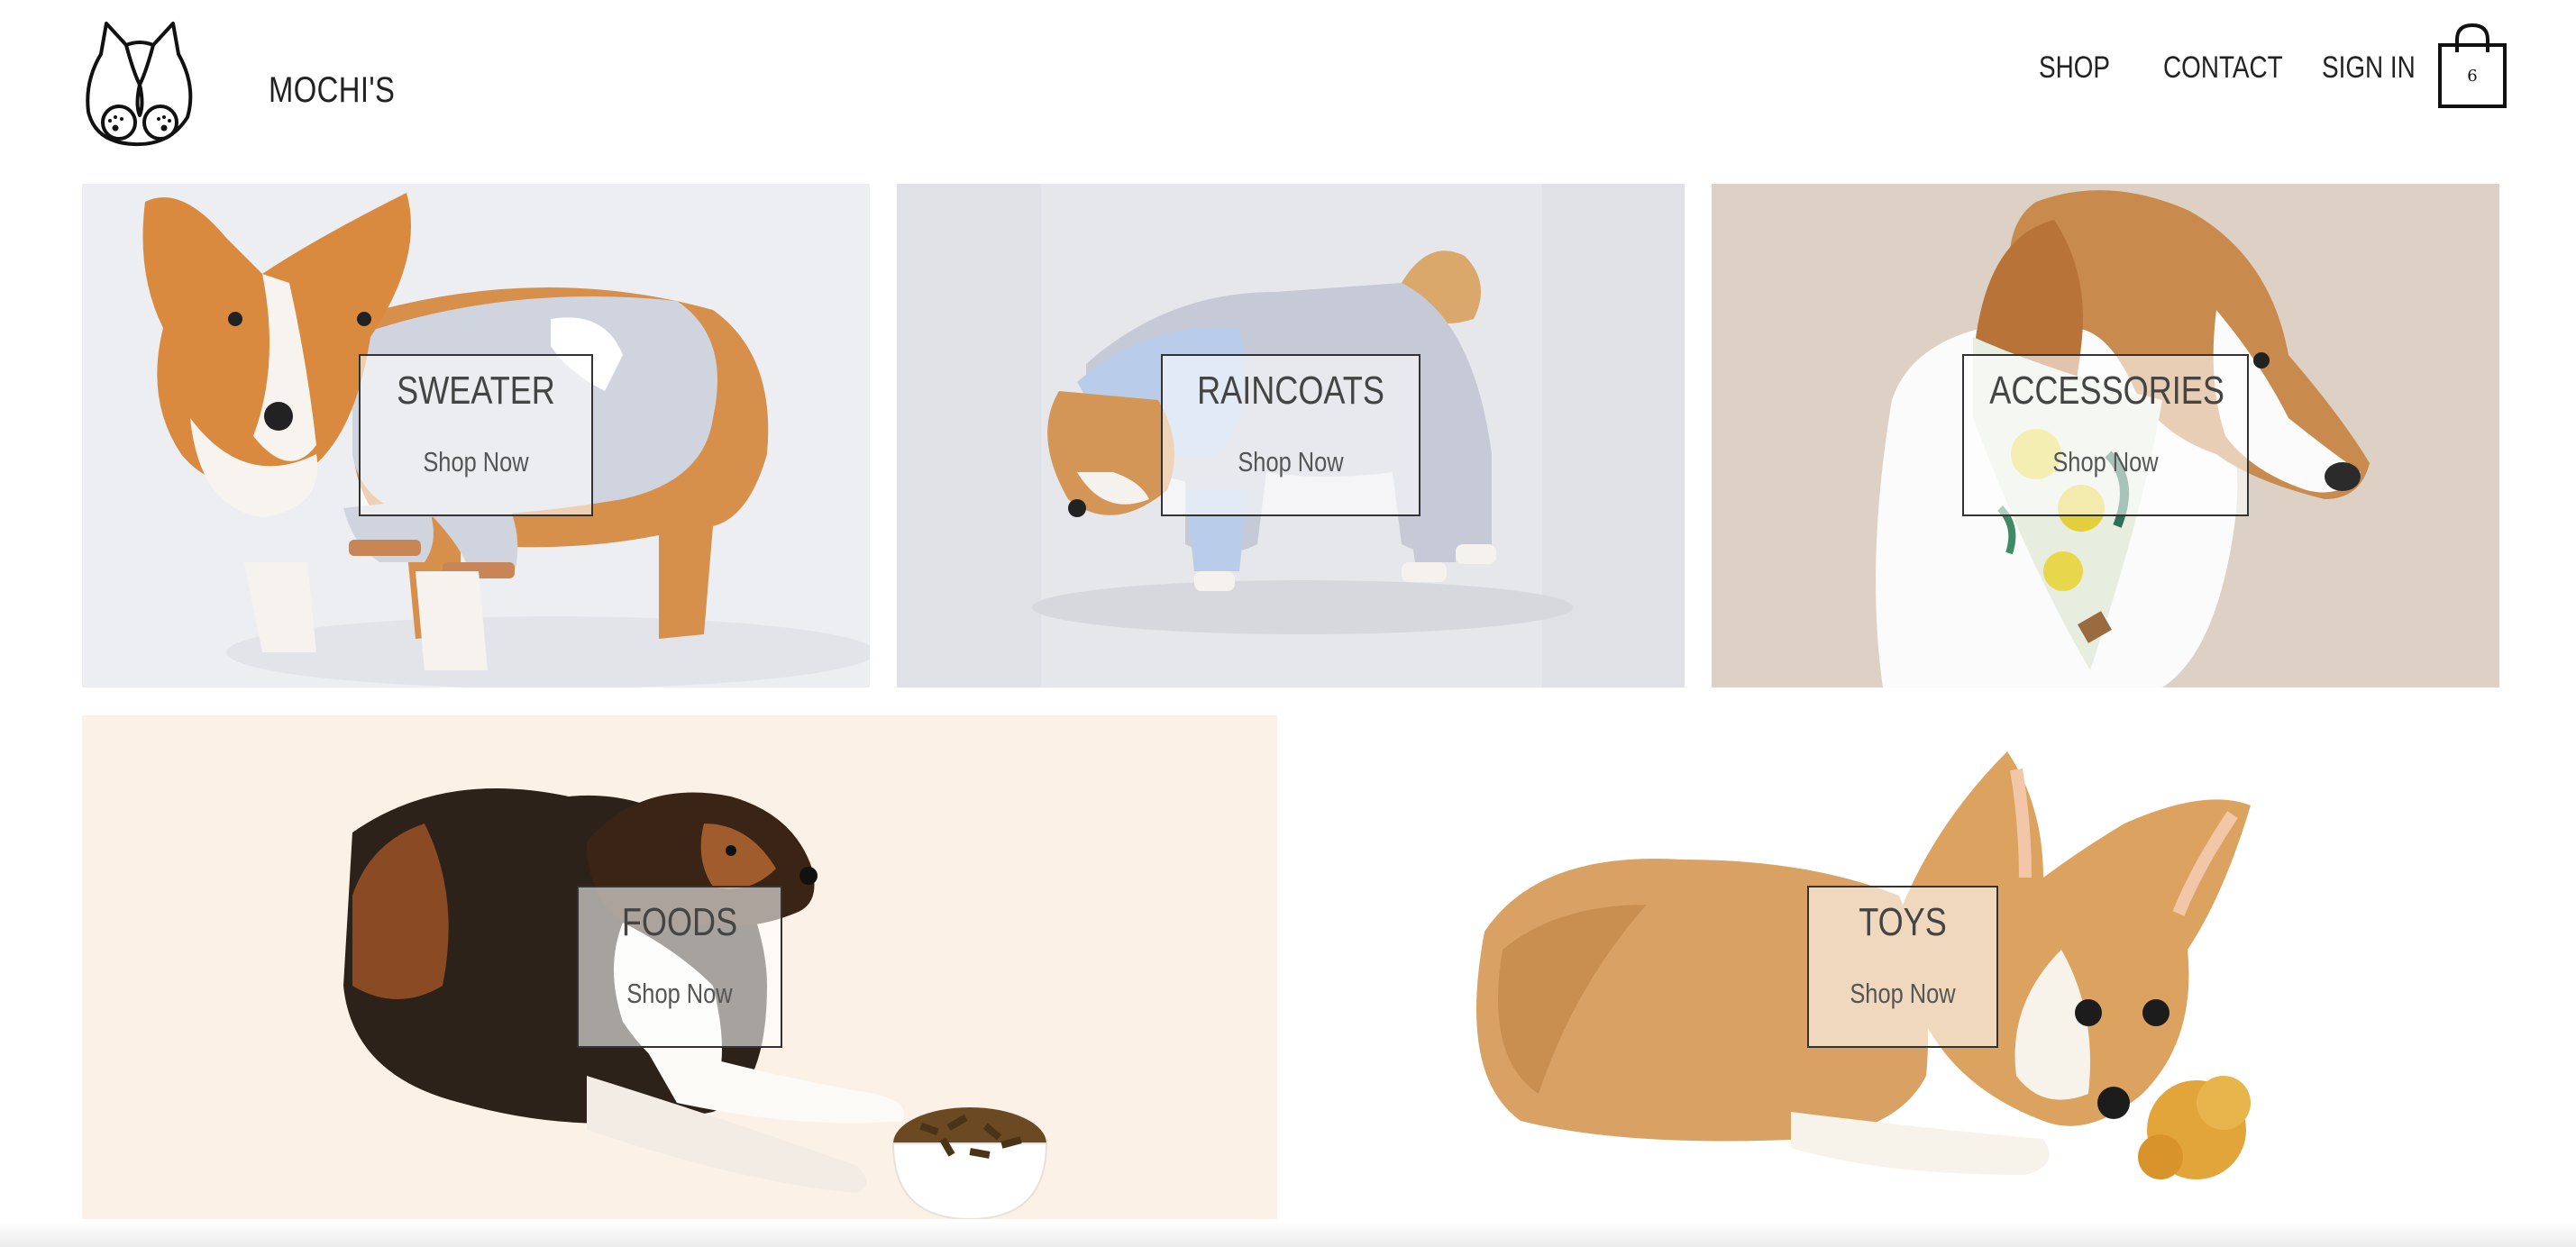  Describe the element at coordinates (1288, 90) in the screenshot. I see `site-header: MOCHI'S SHOP CONTACT SIGN IN 6` at that location.